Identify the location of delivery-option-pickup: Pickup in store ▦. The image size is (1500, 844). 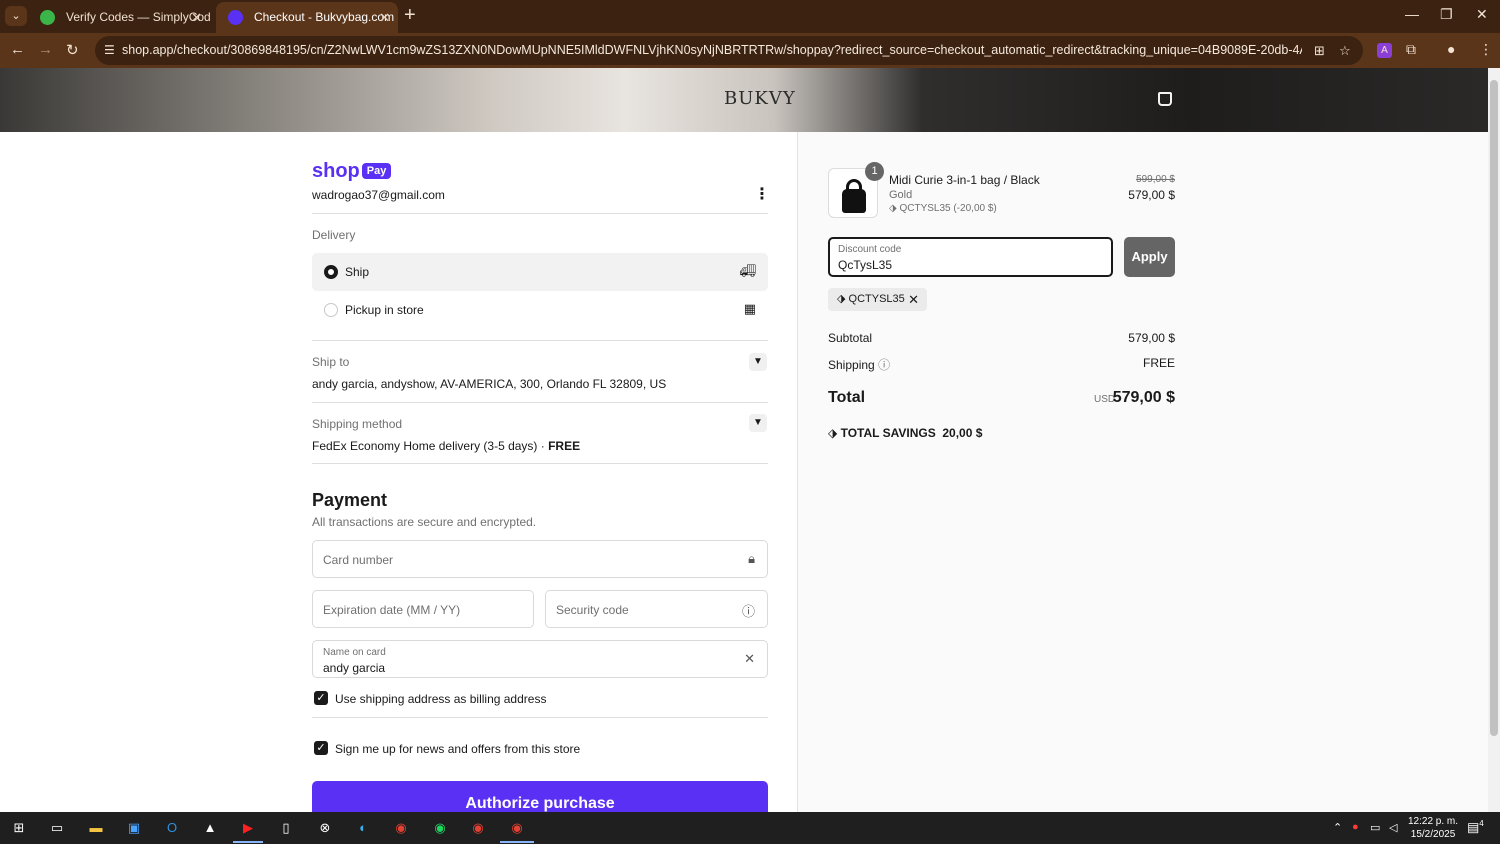
(540, 310).